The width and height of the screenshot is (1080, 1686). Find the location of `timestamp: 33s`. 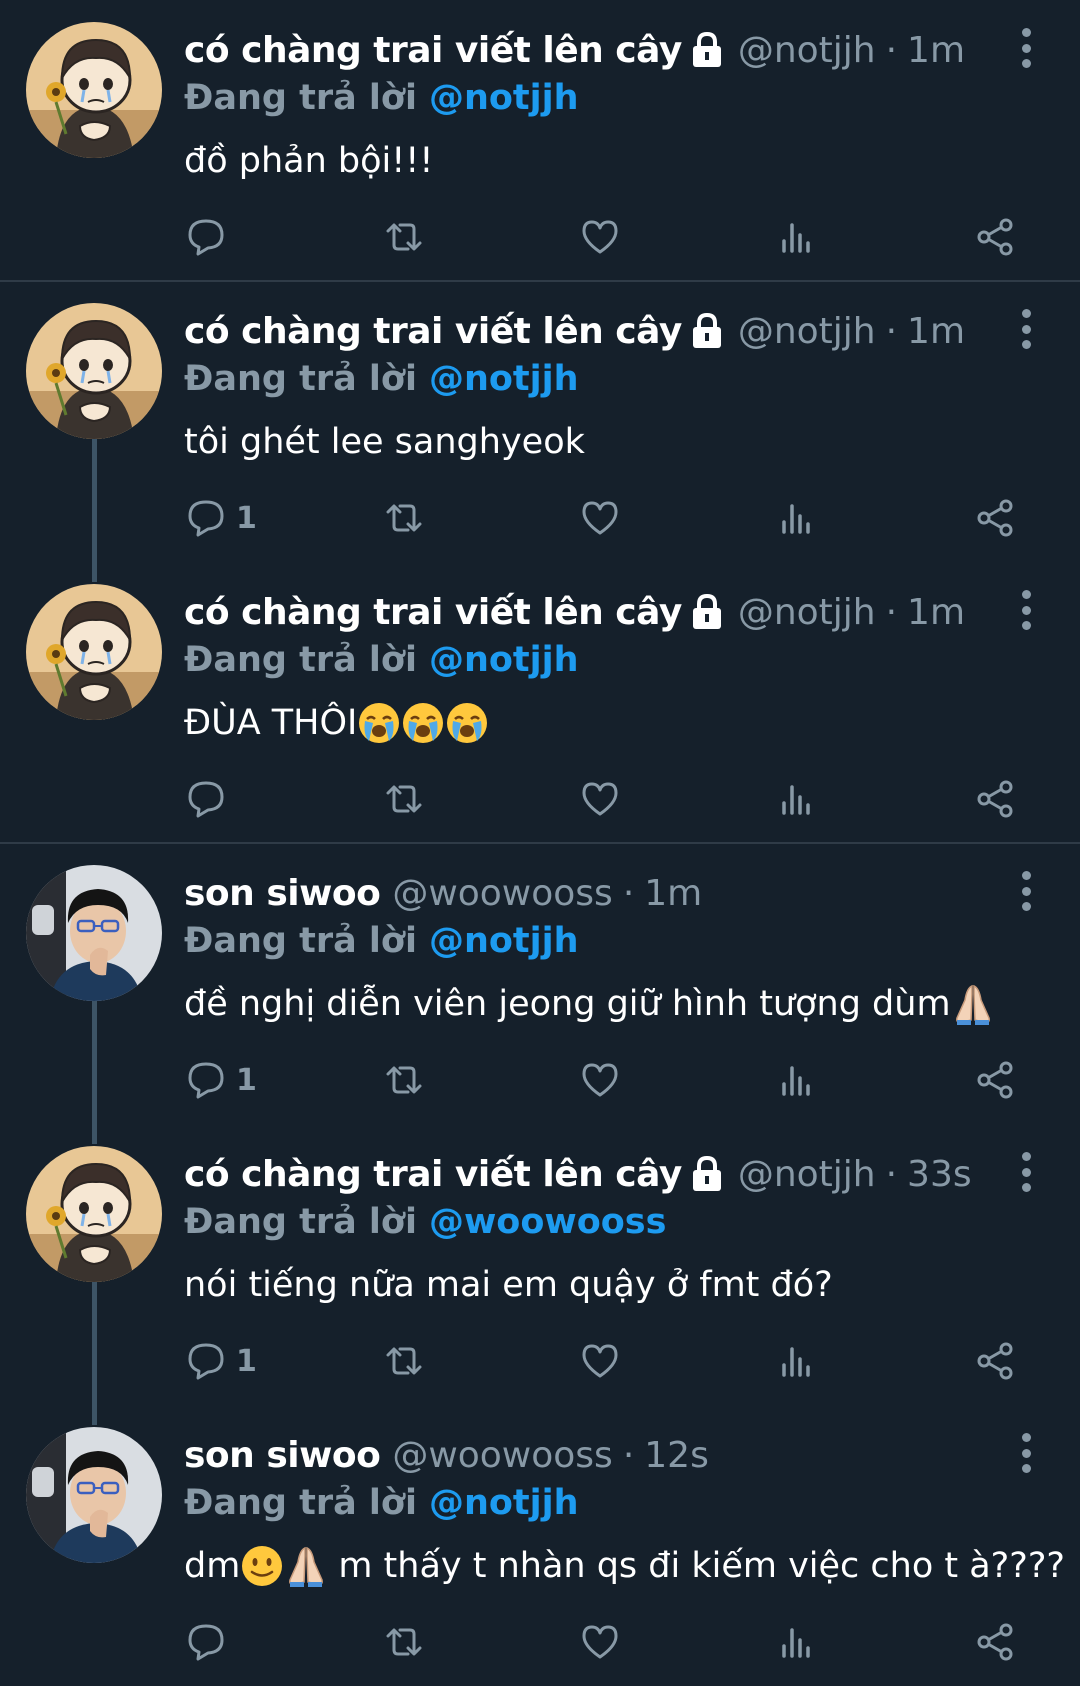

timestamp: 33s is located at coordinates (939, 1174).